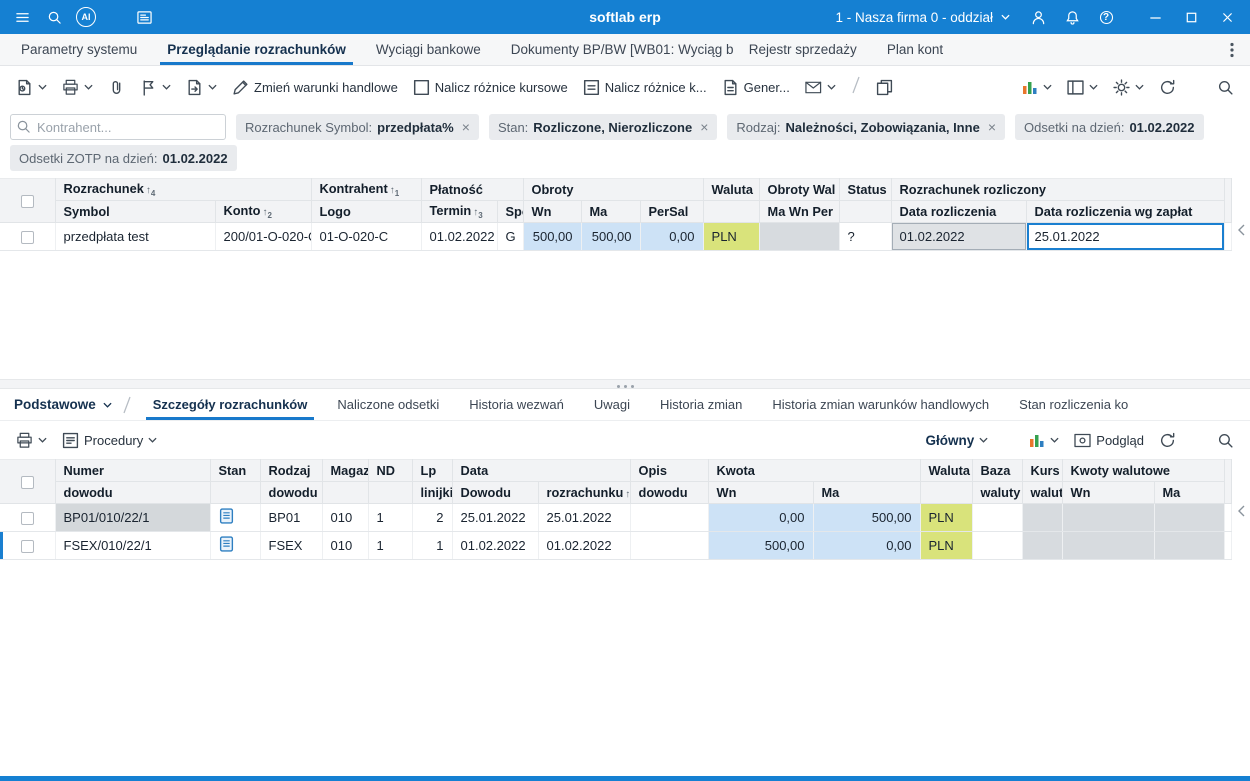  Describe the element at coordinates (388, 404) in the screenshot. I see `dtab-naliczone-odsetki: Naliczone odsetki` at that location.